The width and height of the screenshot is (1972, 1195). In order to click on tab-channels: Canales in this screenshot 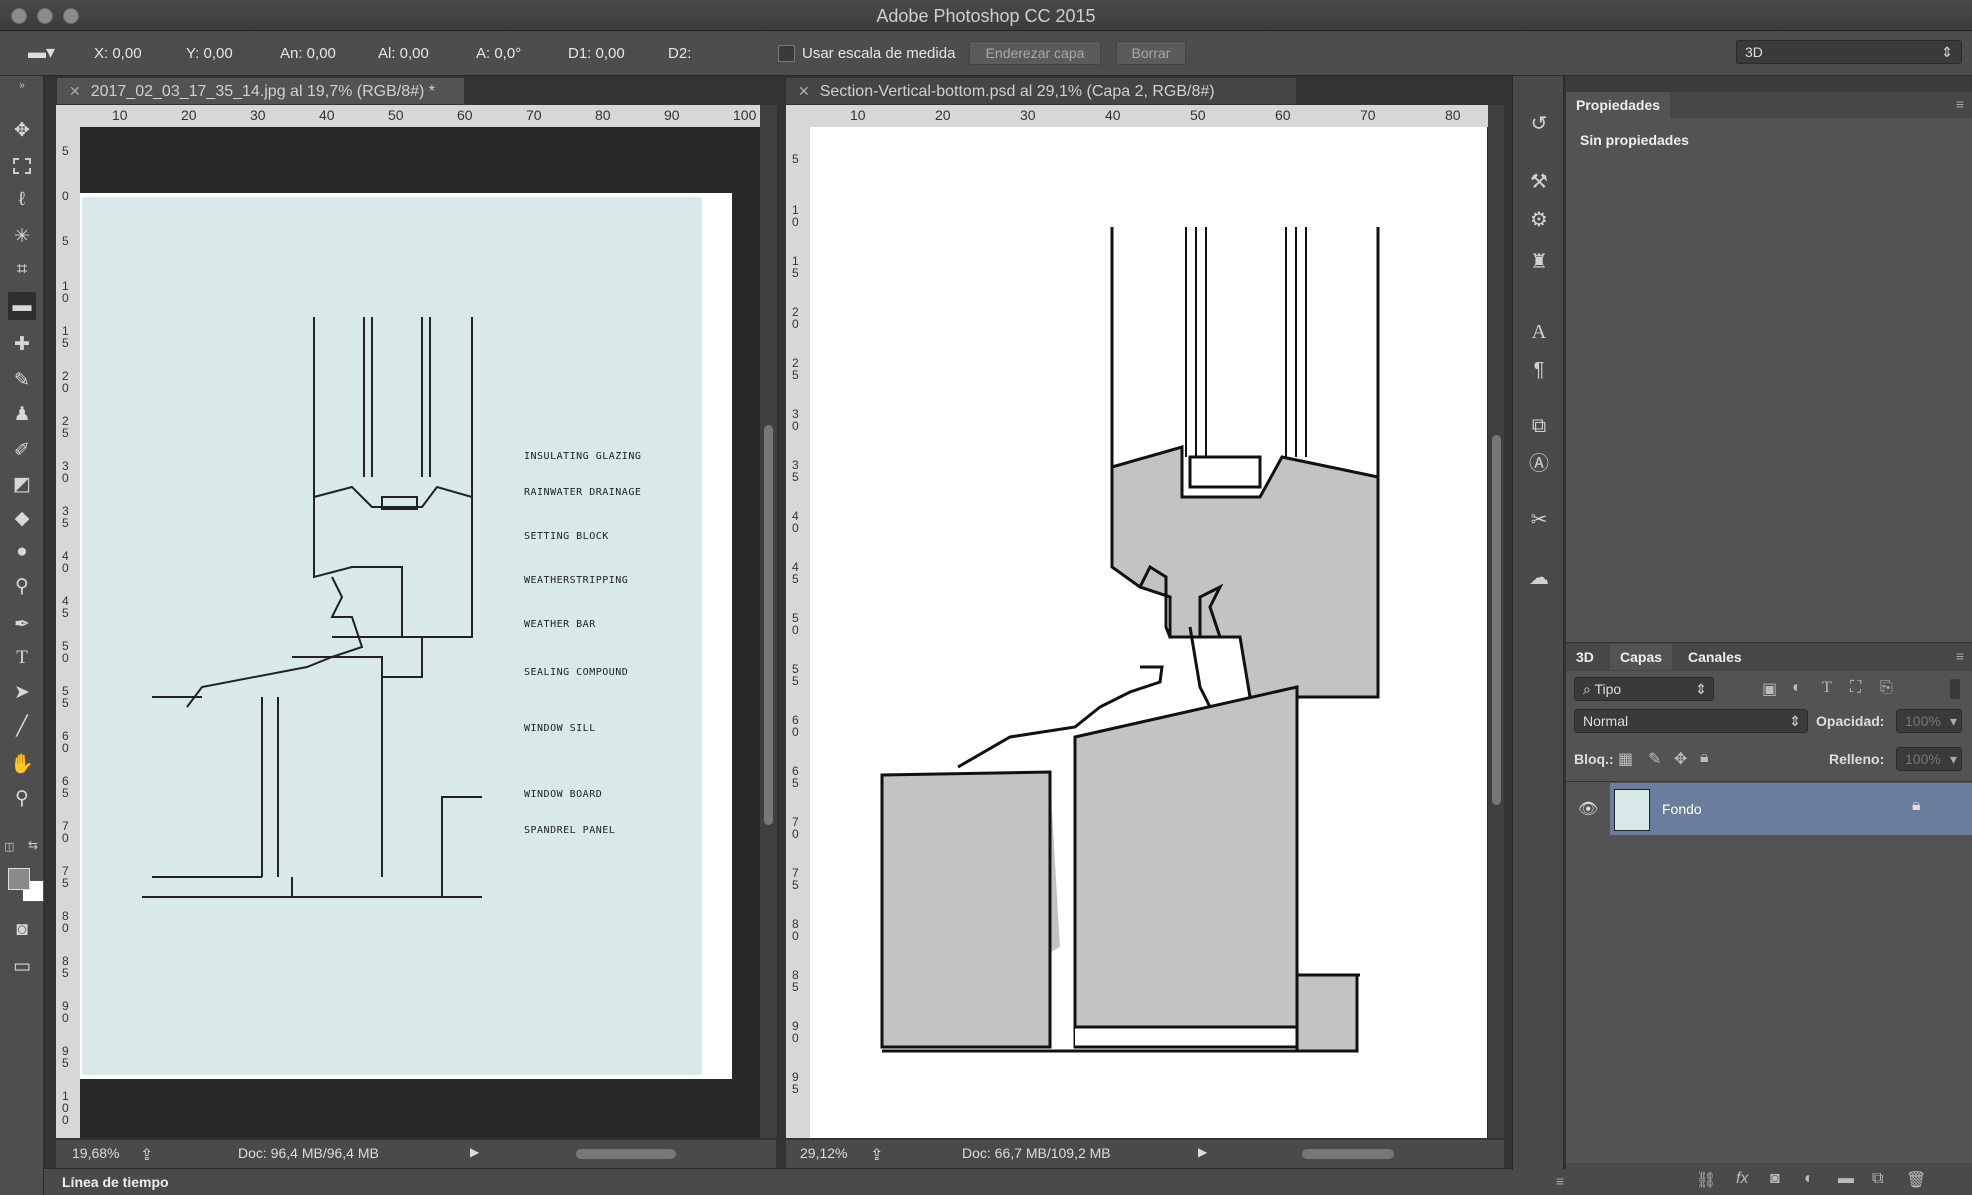, I will do `click(1715, 657)`.